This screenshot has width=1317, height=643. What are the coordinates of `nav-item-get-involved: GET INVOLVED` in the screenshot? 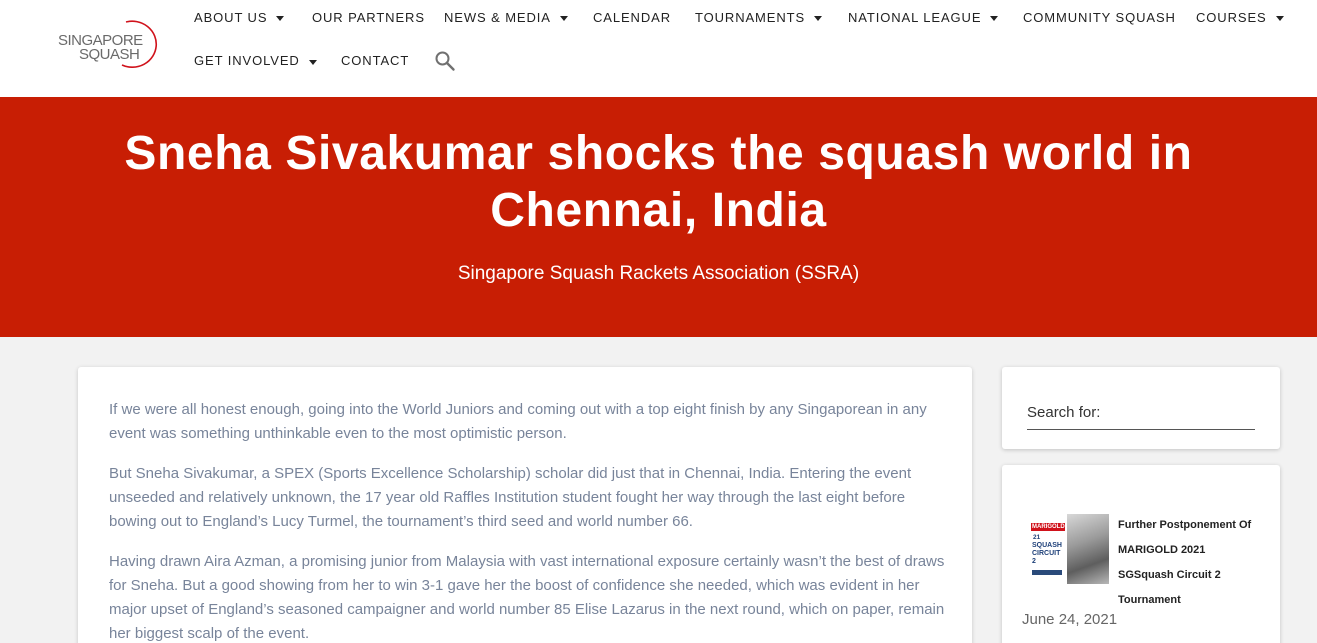 It's located at (255, 60).